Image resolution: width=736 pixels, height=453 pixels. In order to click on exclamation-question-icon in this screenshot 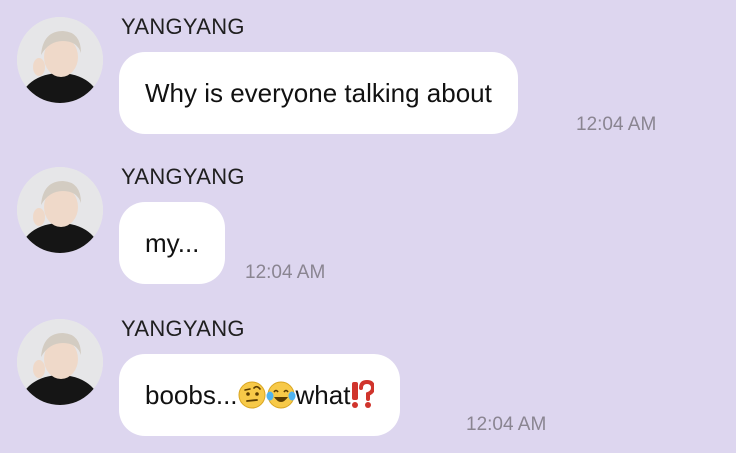, I will do `click(362, 395)`.